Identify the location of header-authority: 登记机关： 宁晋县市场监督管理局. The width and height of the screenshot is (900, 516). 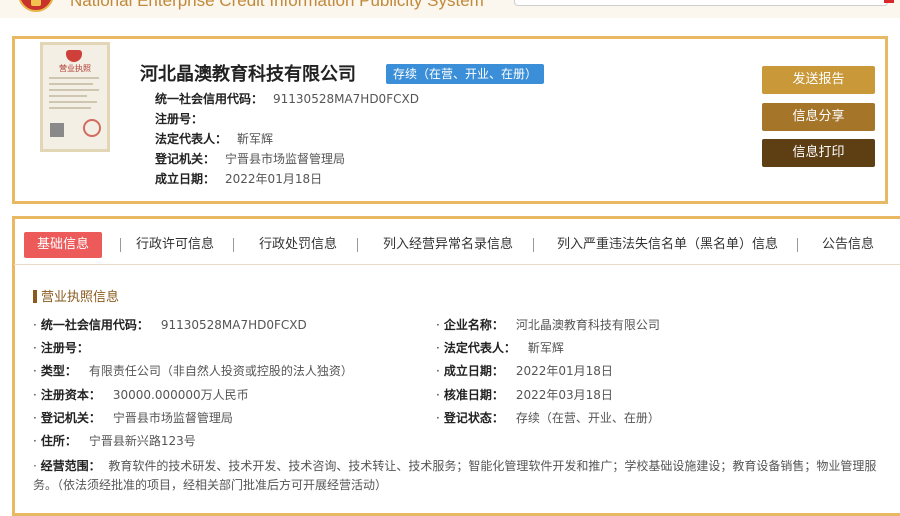
(250, 158).